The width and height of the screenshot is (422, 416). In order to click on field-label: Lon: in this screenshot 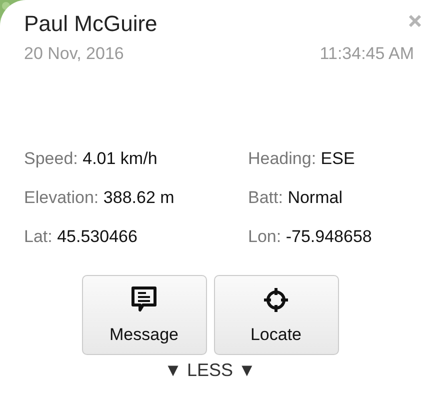, I will do `click(265, 236)`.